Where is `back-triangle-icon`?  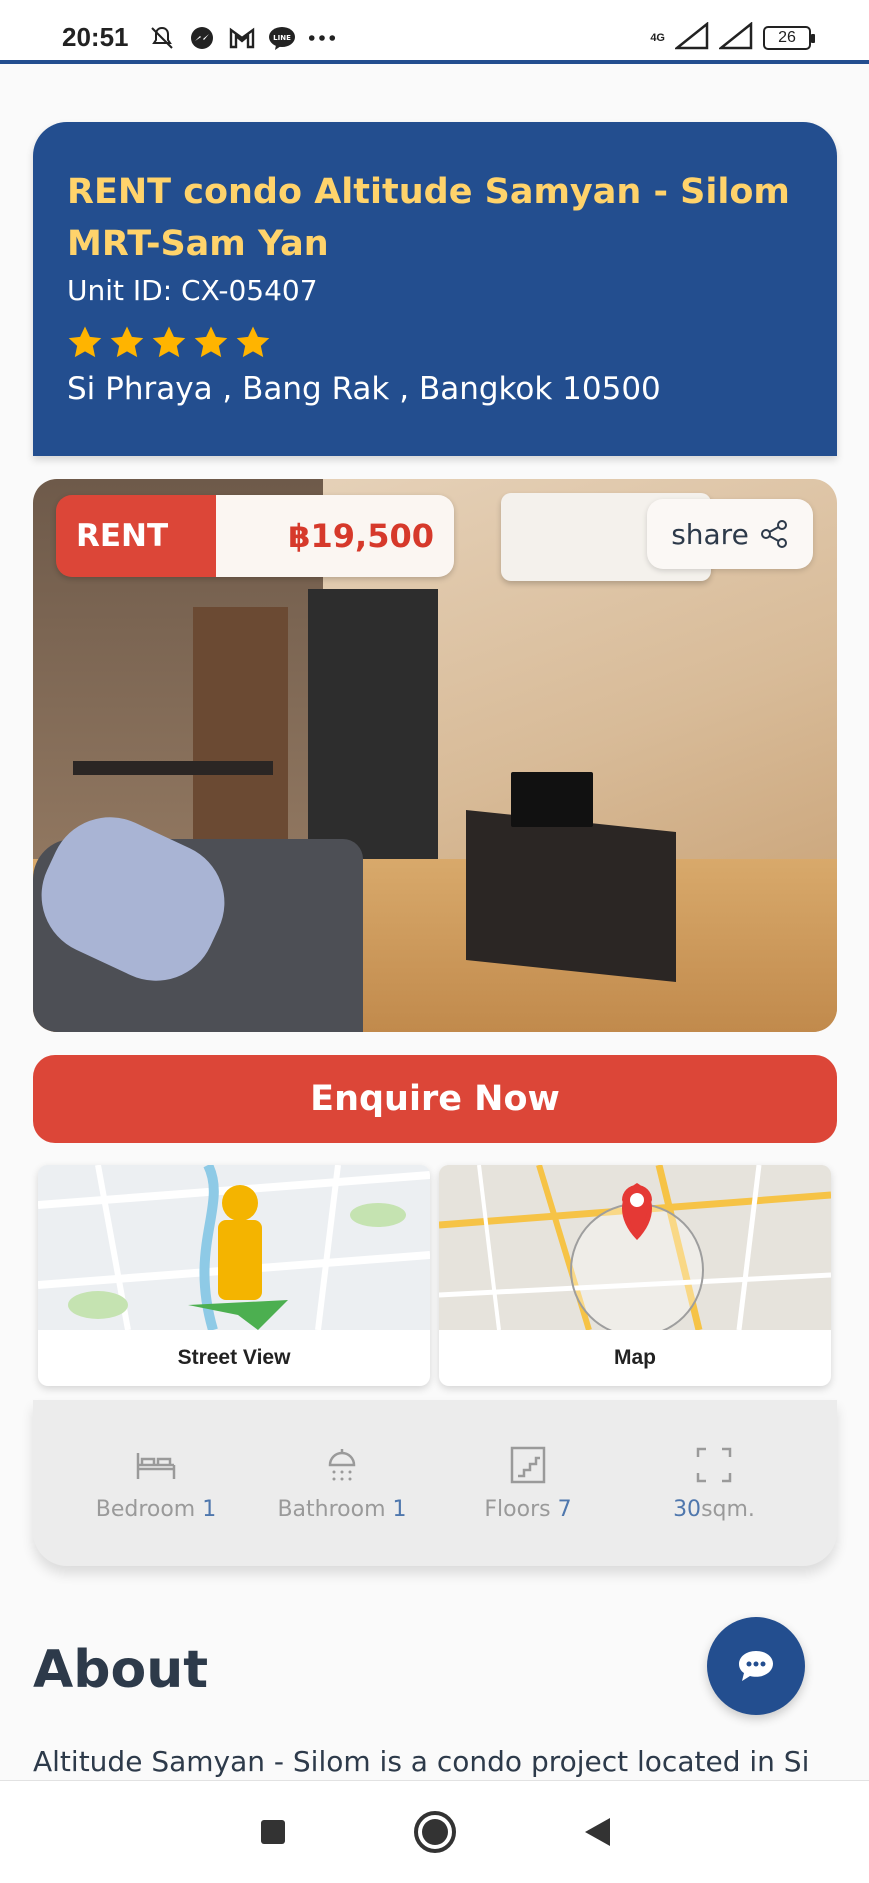 back-triangle-icon is located at coordinates (597, 1832).